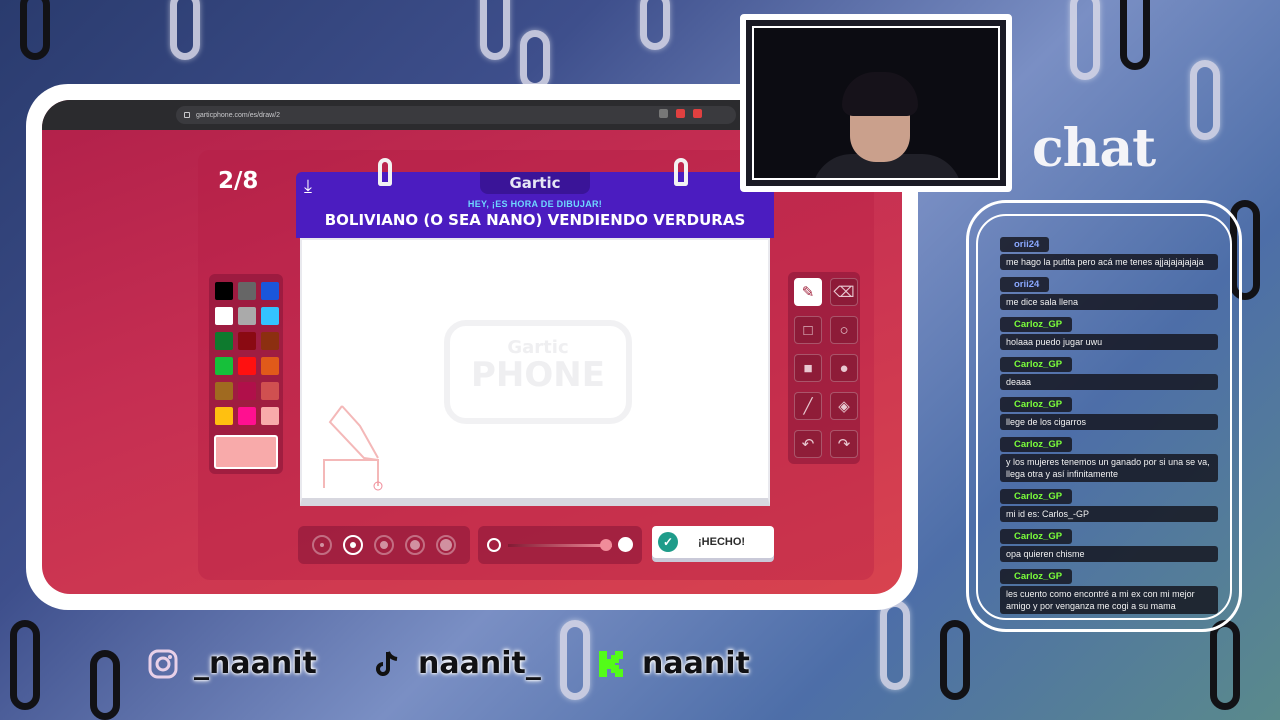 This screenshot has width=1280, height=720. I want to click on gartic-logo: Gartic, so click(535, 183).